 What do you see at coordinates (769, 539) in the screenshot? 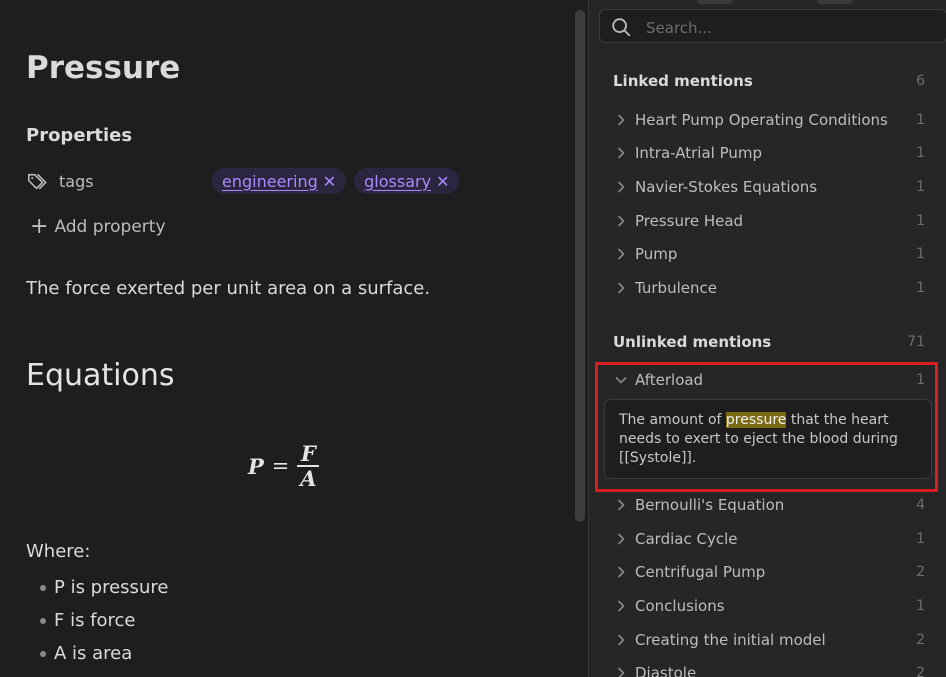
I see `unlinked-mention-item: Cardiac Cycle 1` at bounding box center [769, 539].